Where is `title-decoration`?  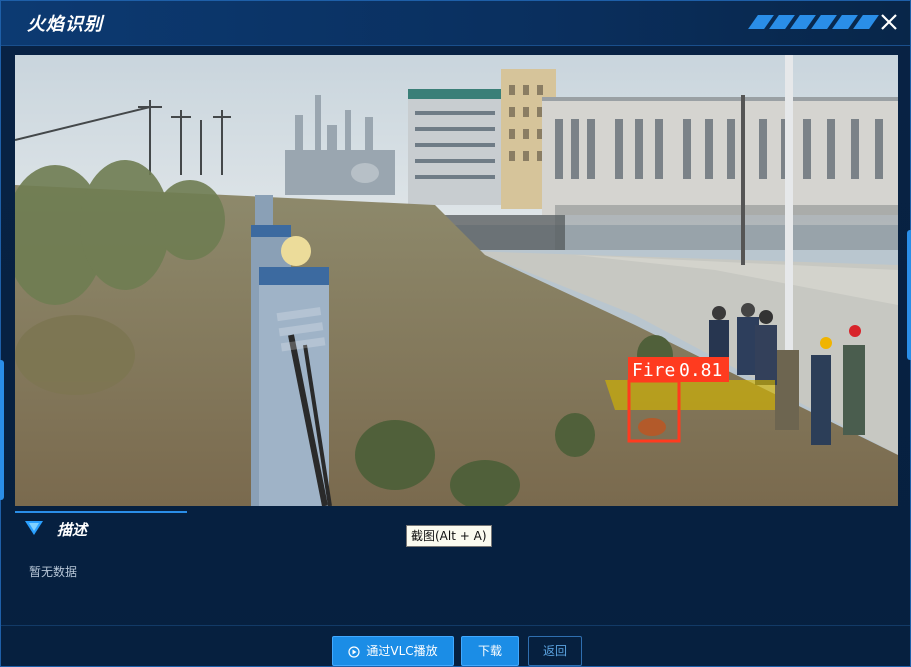
title-decoration is located at coordinates (813, 22).